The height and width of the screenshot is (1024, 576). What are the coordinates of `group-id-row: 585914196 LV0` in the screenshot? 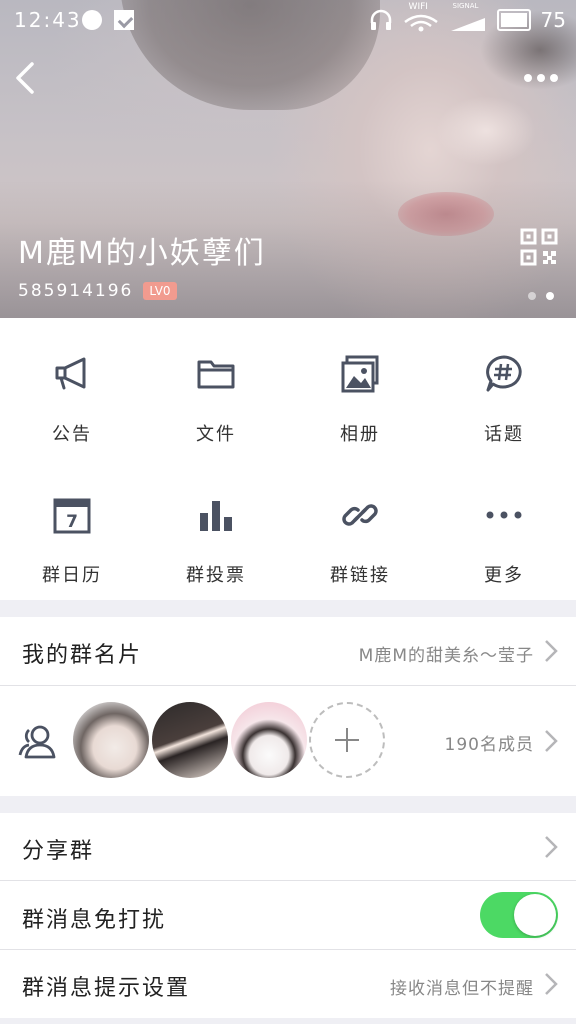 It's located at (97, 291).